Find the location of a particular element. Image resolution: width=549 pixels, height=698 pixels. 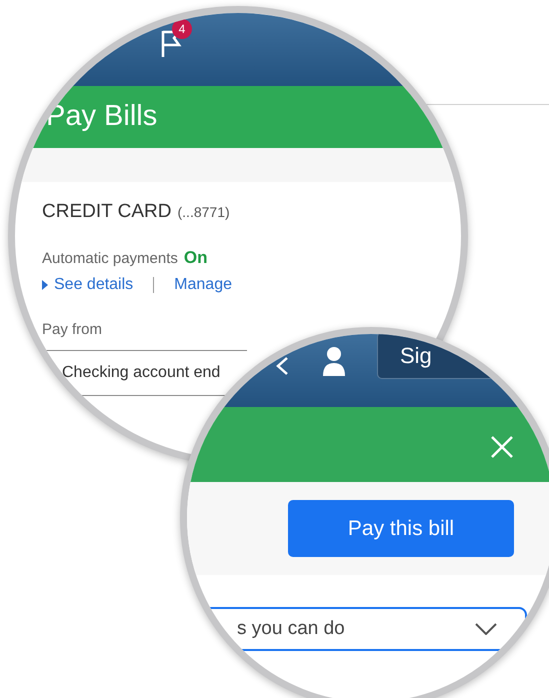

chevron-icon is located at coordinates (282, 366).